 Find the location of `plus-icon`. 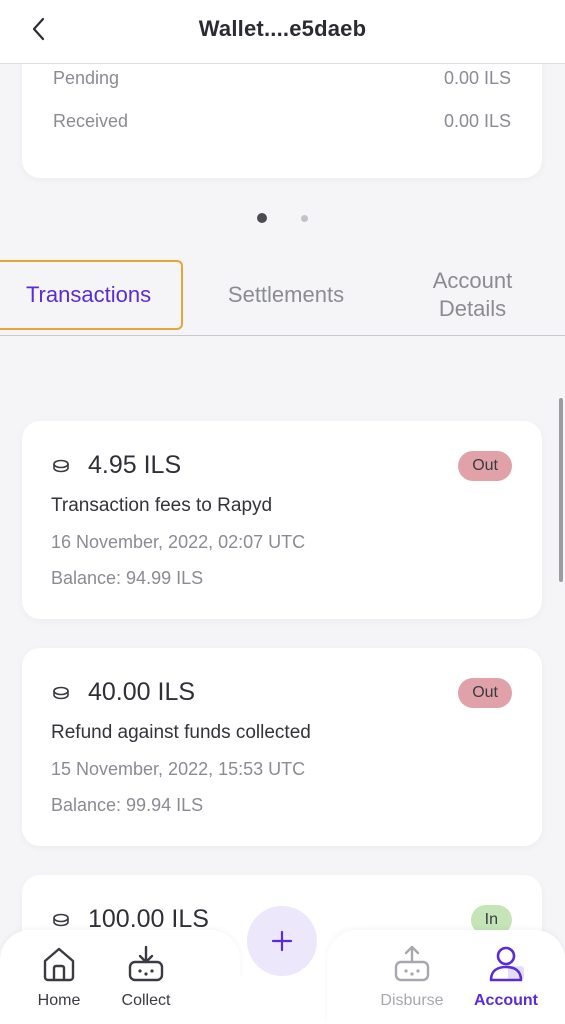

plus-icon is located at coordinates (282, 941).